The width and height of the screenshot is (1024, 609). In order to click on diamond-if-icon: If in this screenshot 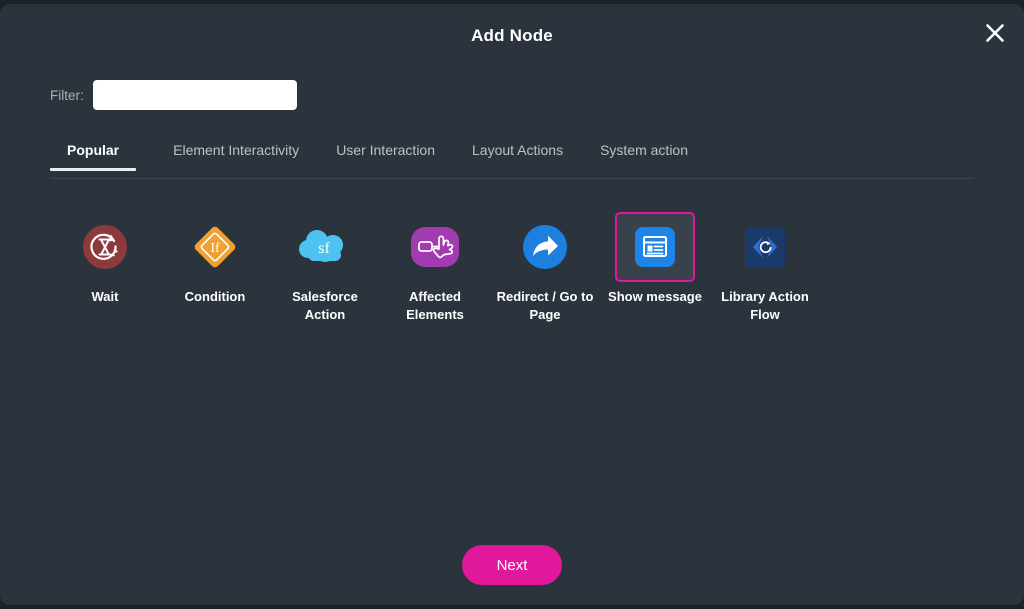, I will do `click(215, 247)`.